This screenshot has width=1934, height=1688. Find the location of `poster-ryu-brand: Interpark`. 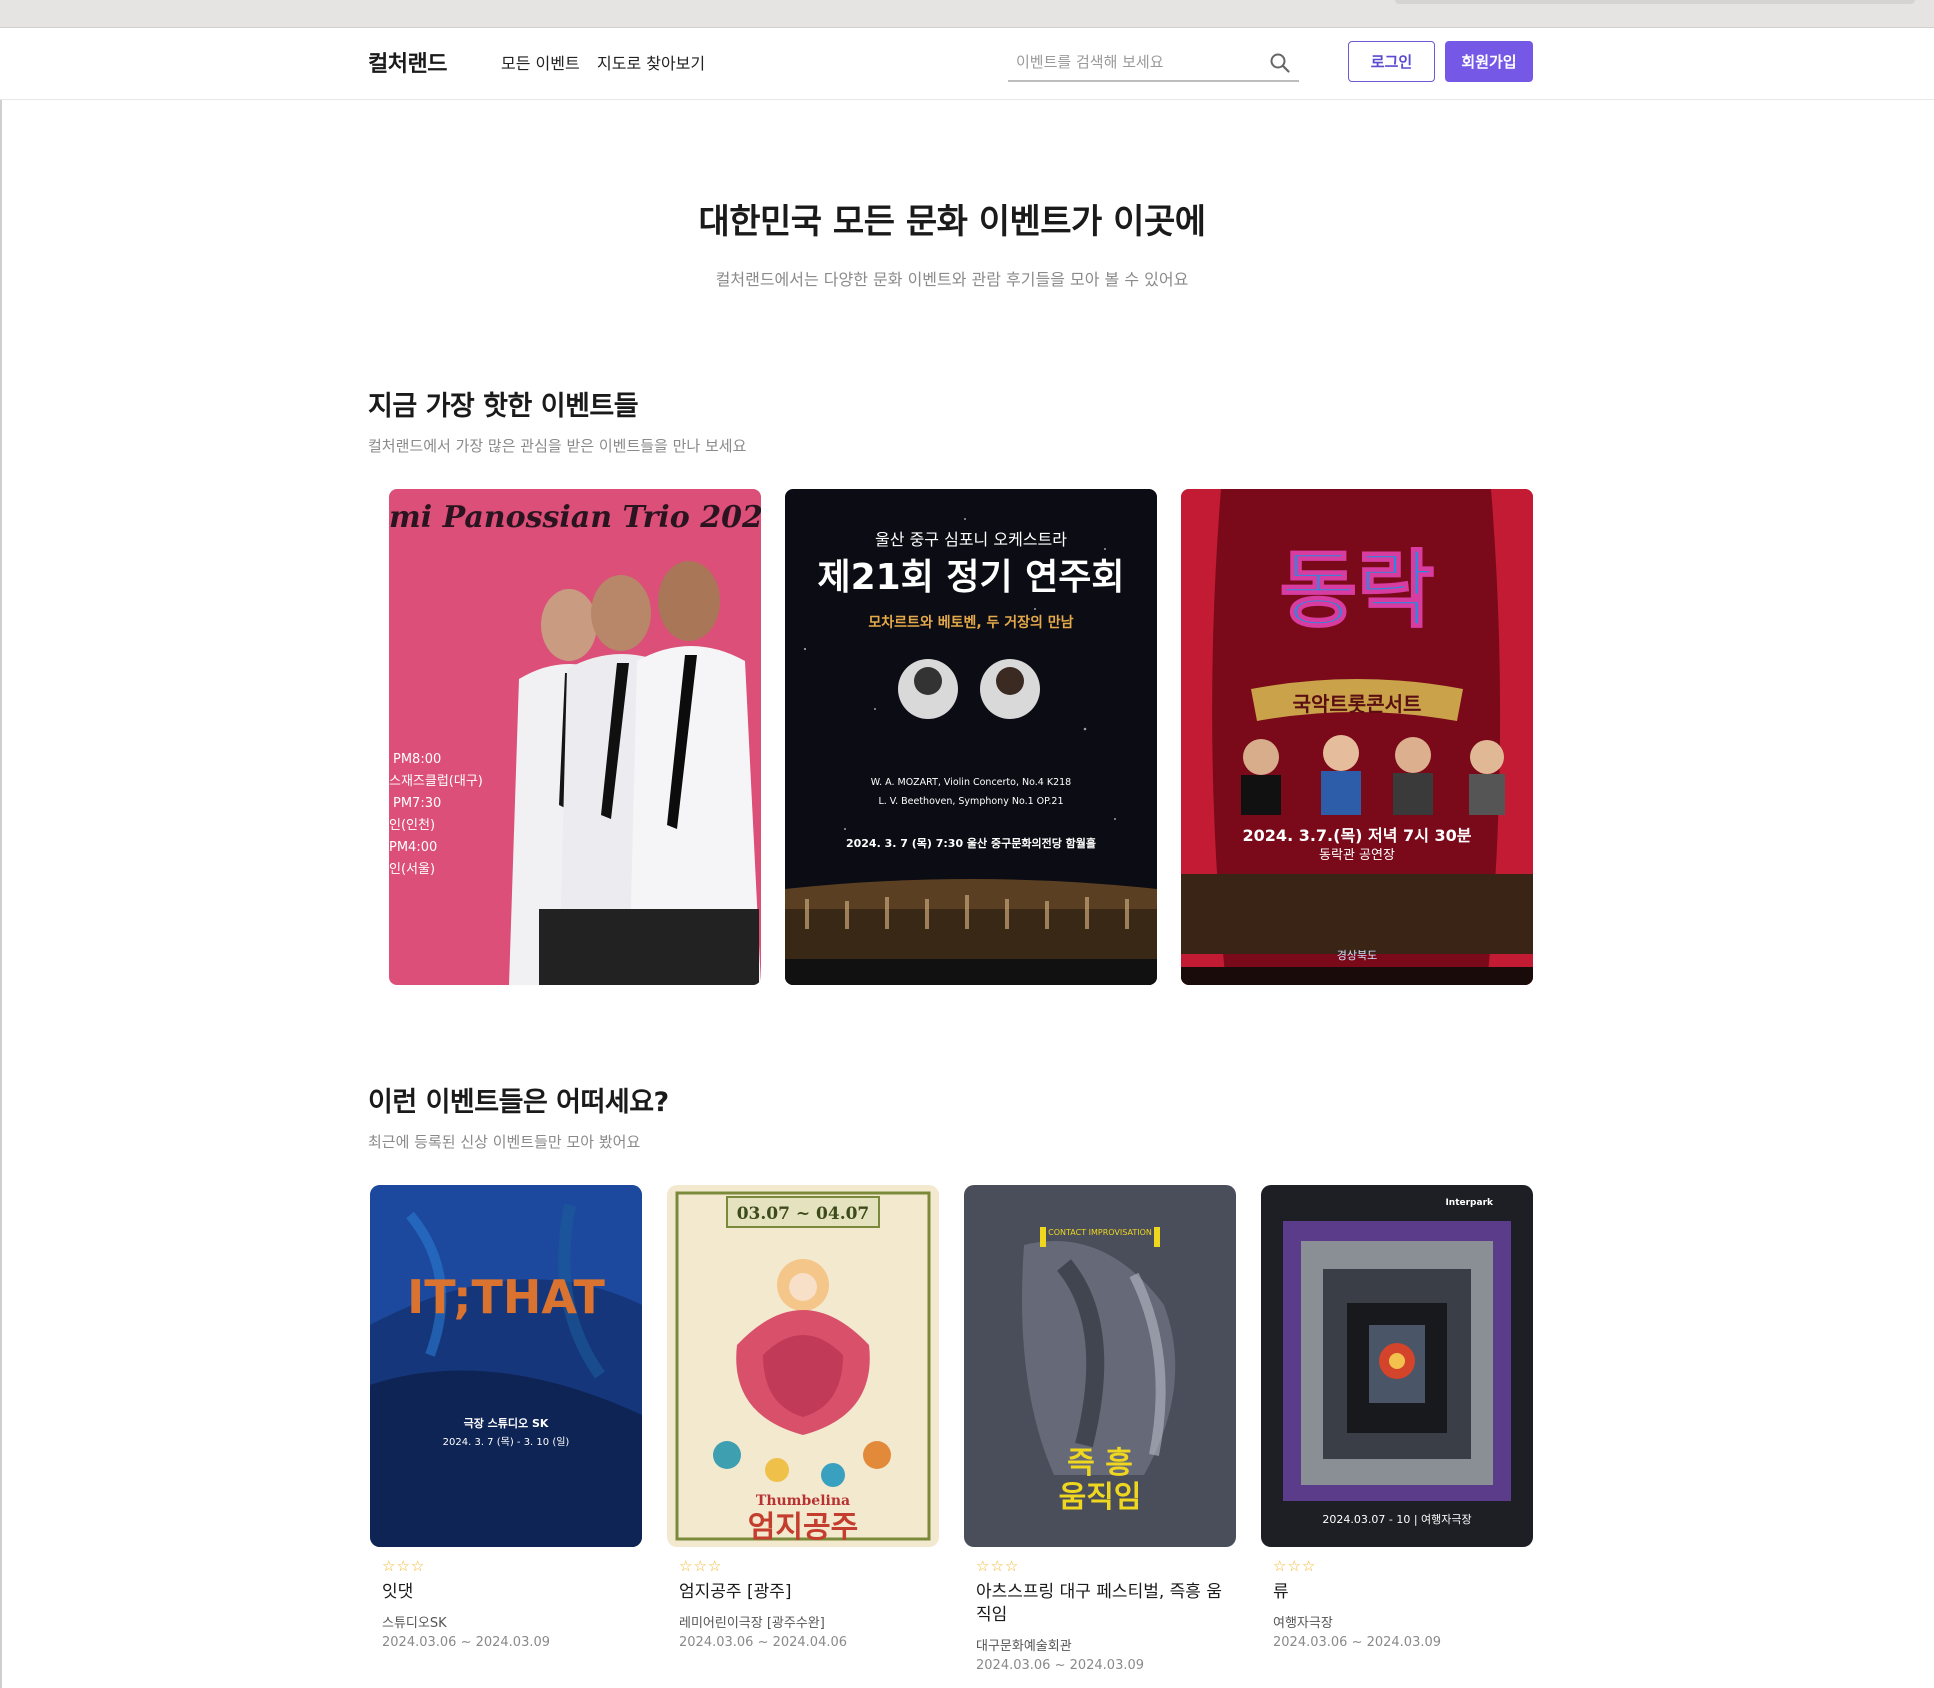

poster-ryu-brand: Interpark is located at coordinates (1469, 1203).